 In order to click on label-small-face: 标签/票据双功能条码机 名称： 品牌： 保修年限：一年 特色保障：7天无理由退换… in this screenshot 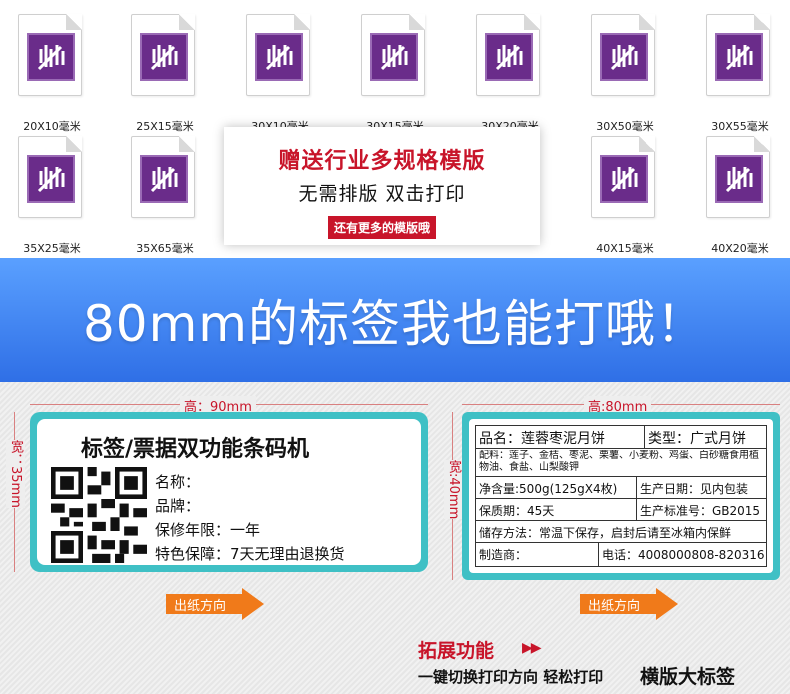, I will do `click(229, 492)`.